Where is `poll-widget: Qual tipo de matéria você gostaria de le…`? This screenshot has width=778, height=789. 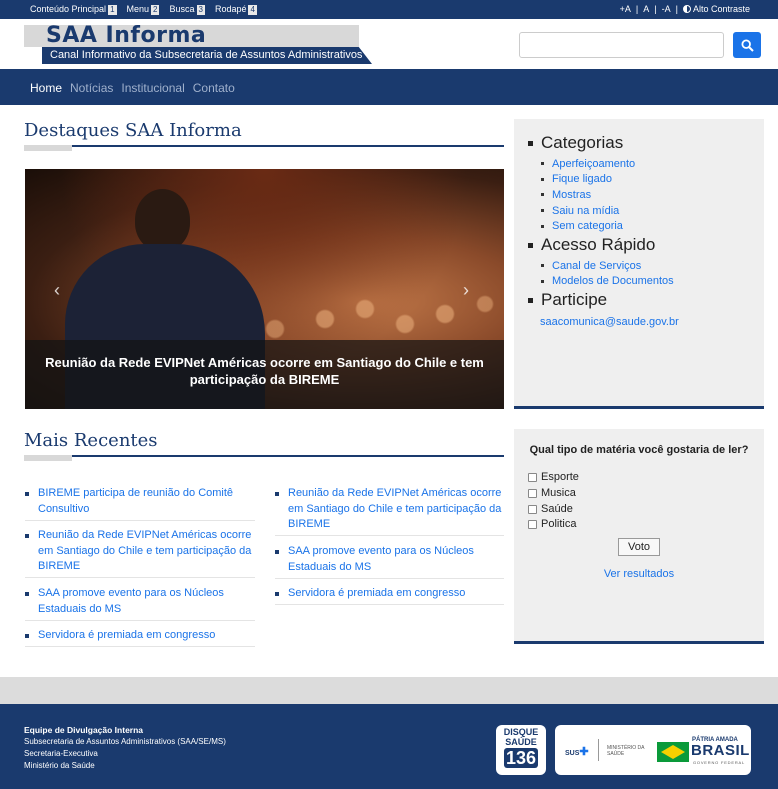
poll-widget: Qual tipo de matéria você gostaria de le… is located at coordinates (639, 536).